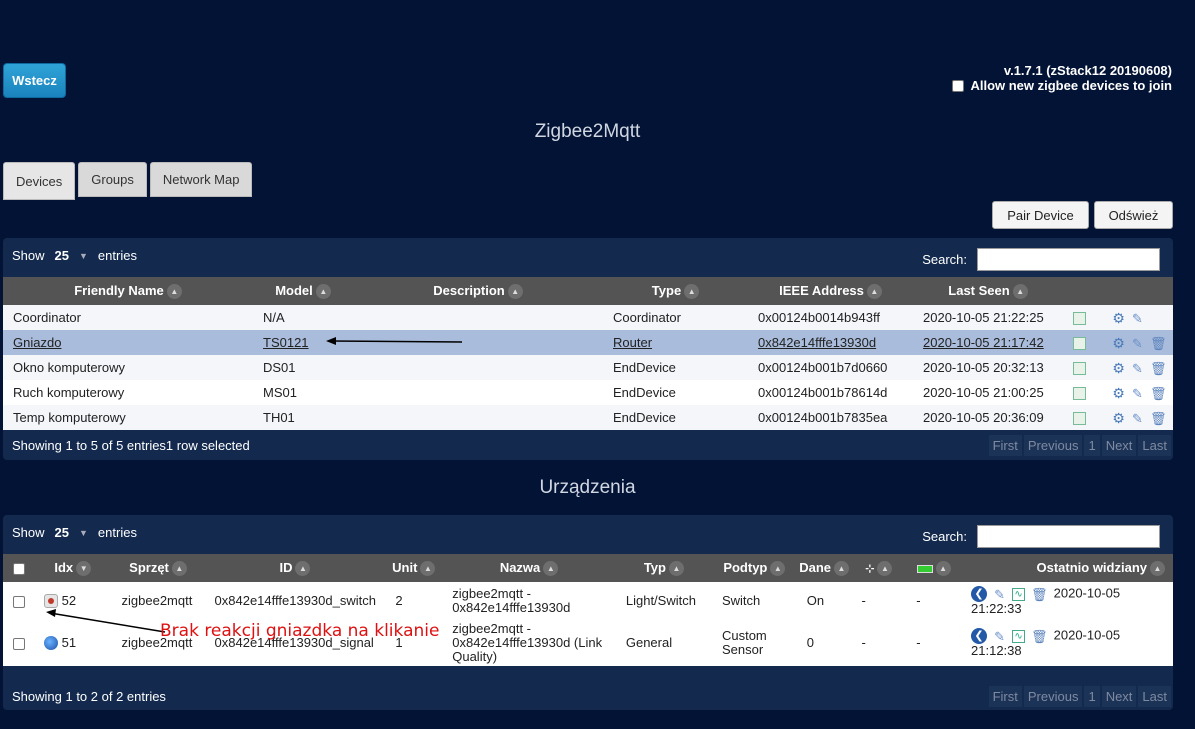  What do you see at coordinates (112, 179) in the screenshot?
I see `tab-groups: Groups` at bounding box center [112, 179].